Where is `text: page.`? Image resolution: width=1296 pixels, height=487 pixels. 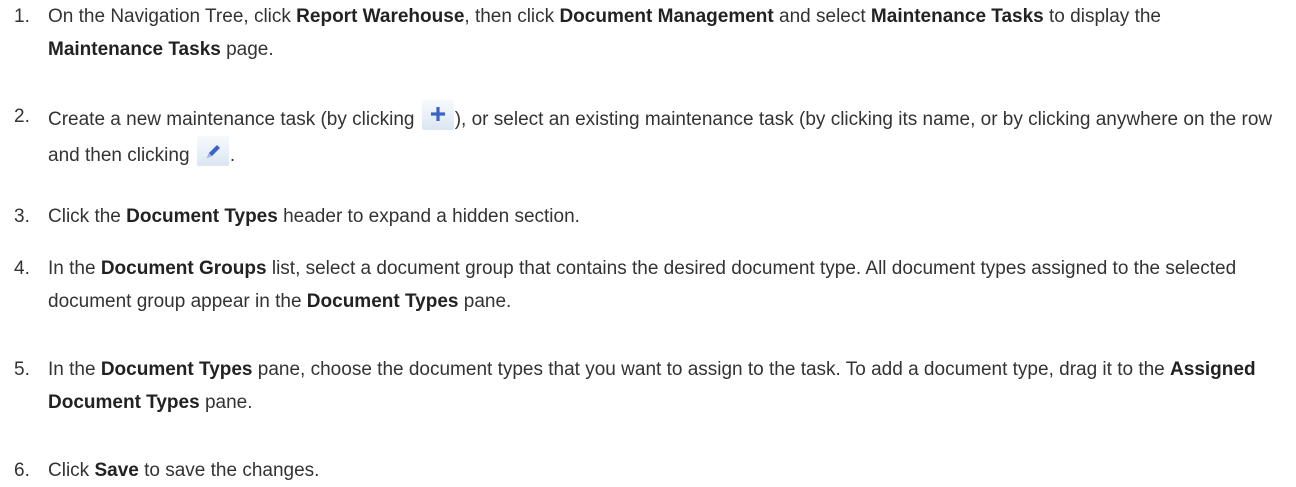 text: page. is located at coordinates (247, 49).